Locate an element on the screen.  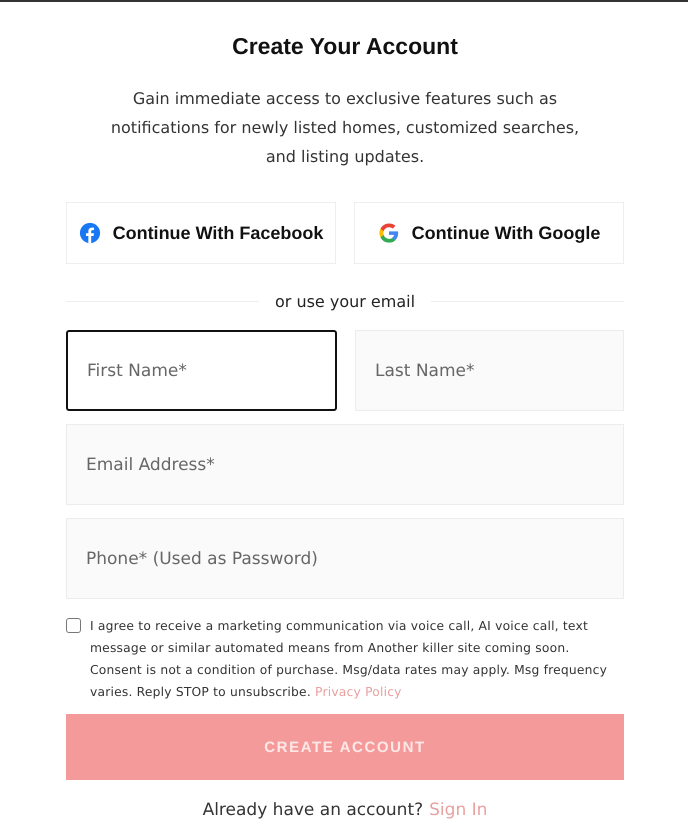
social-login-button: Continue With Google is located at coordinates (489, 233).